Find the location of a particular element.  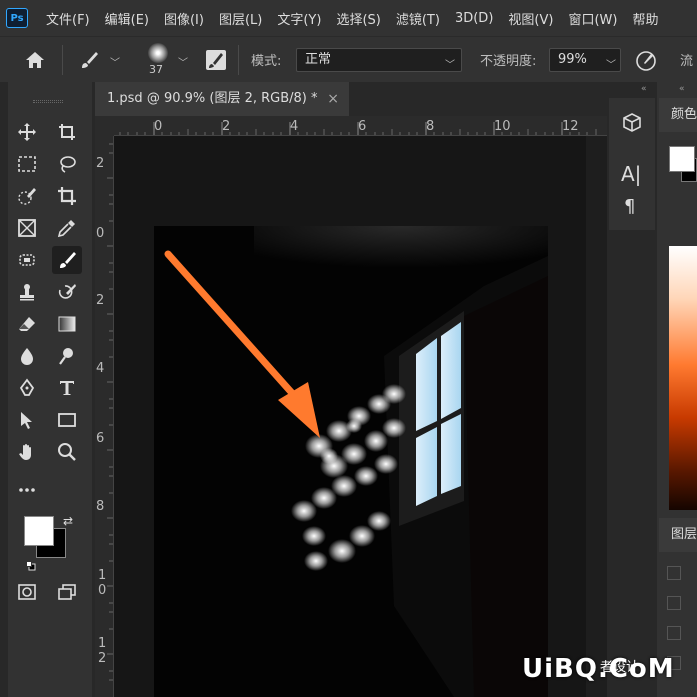

healing-brush-tool-icon is located at coordinates (27, 260).